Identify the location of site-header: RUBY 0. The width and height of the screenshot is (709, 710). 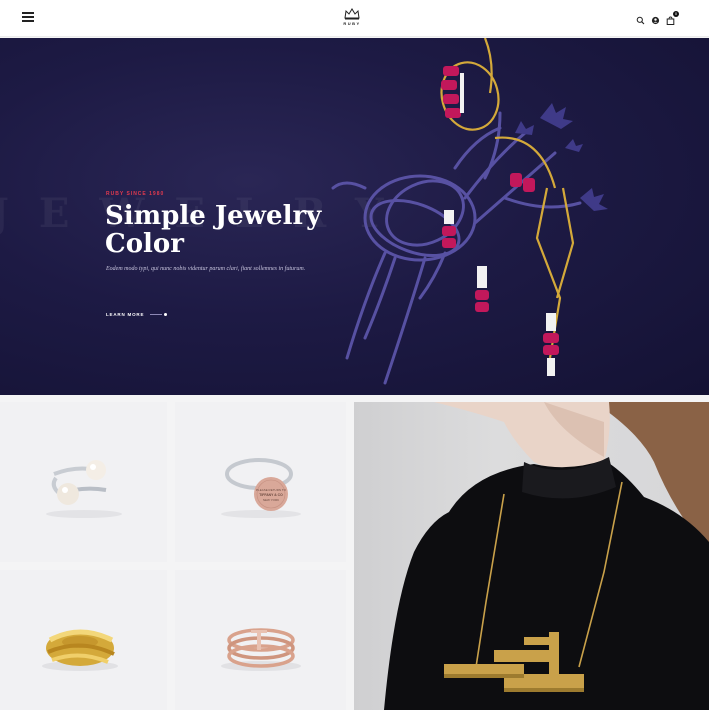
(354, 18).